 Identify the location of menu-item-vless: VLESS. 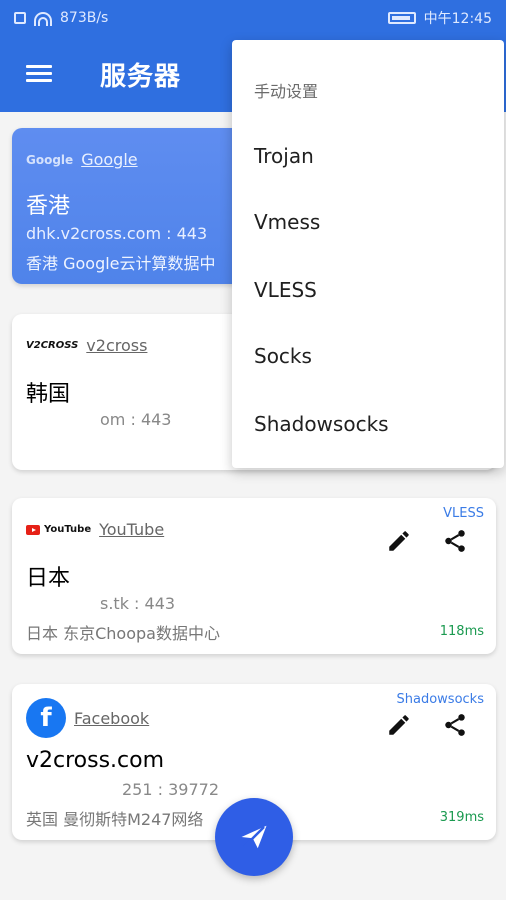
(285, 290).